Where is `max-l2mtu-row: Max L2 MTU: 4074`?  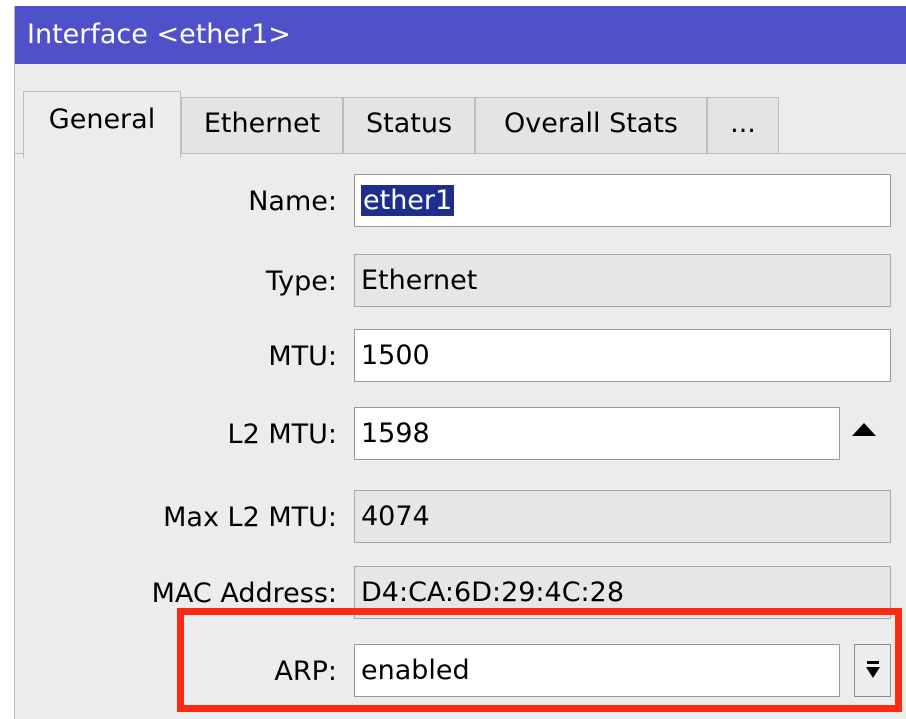
max-l2mtu-row: Max L2 MTU: 4074 is located at coordinates (460, 518).